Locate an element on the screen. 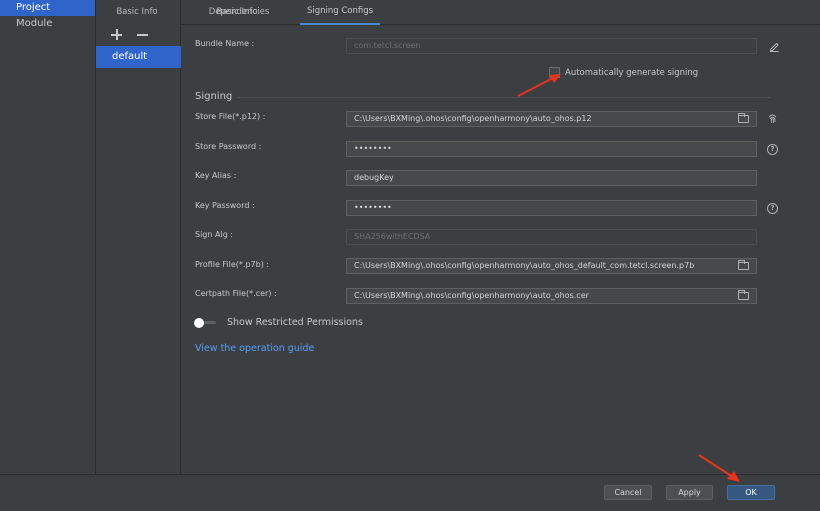  key-alias-field: debugKey is located at coordinates (551, 178).